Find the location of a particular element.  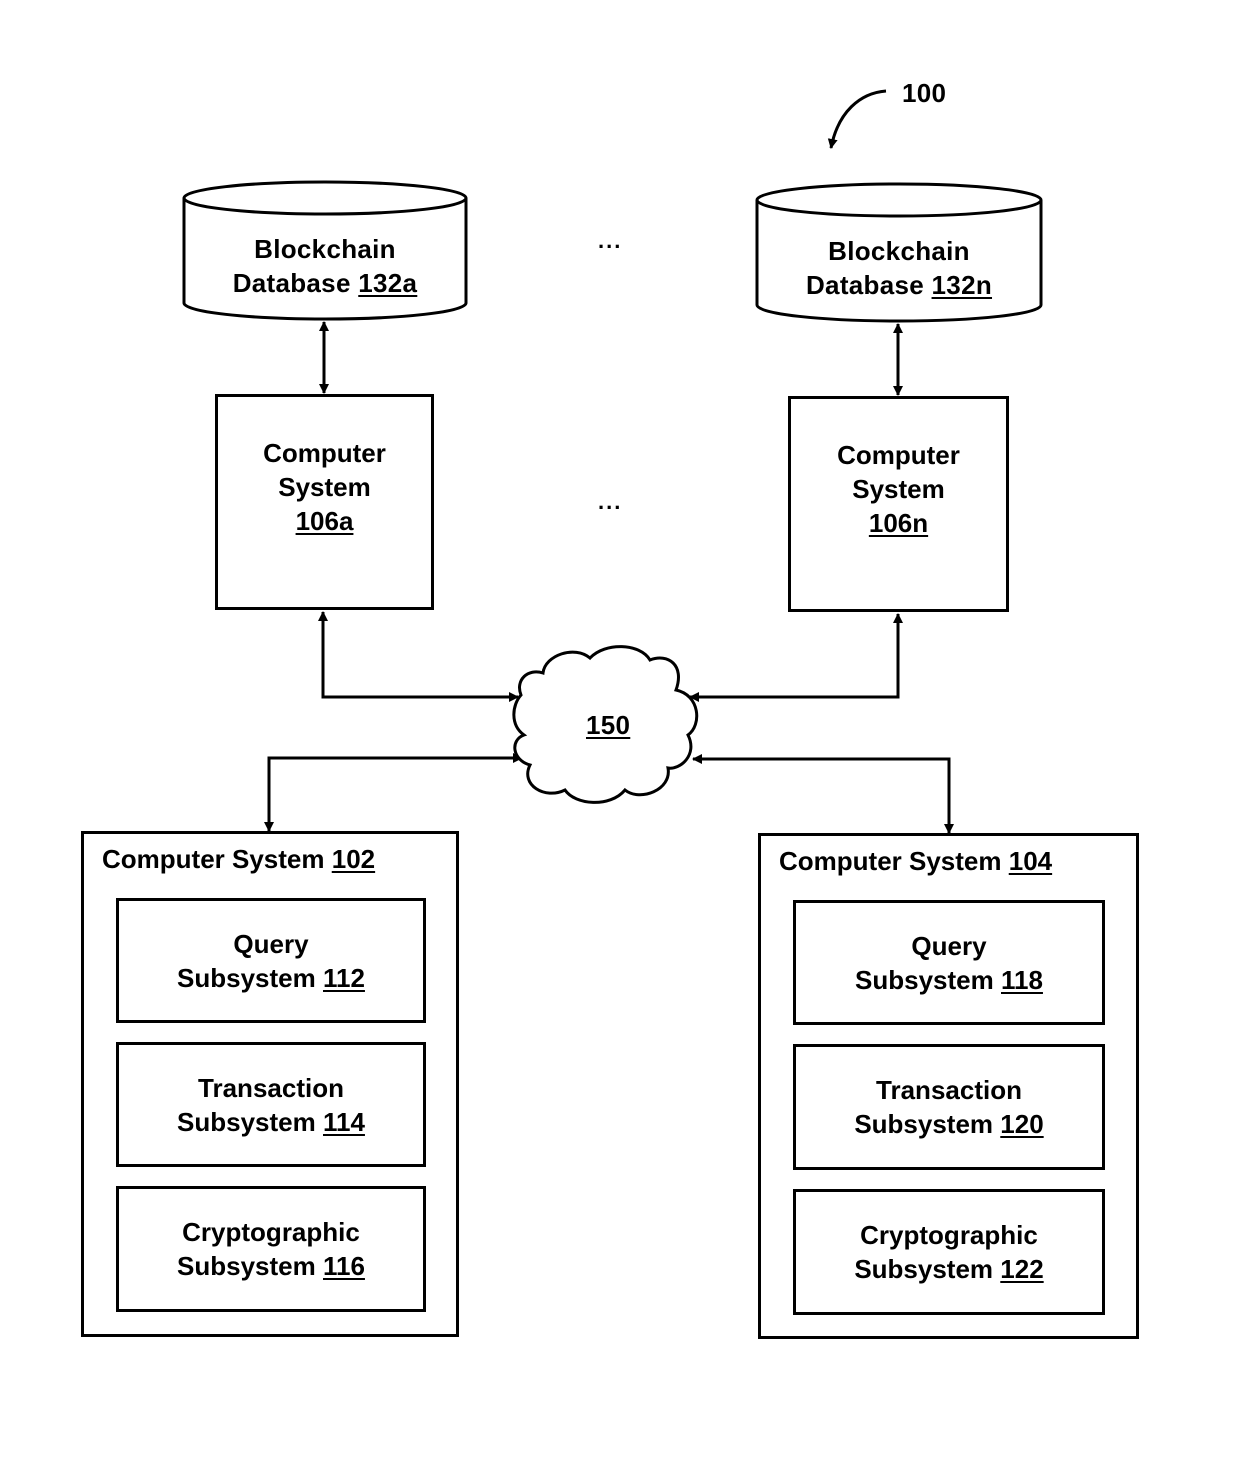

figure-ref-number: 100 is located at coordinates (924, 93).